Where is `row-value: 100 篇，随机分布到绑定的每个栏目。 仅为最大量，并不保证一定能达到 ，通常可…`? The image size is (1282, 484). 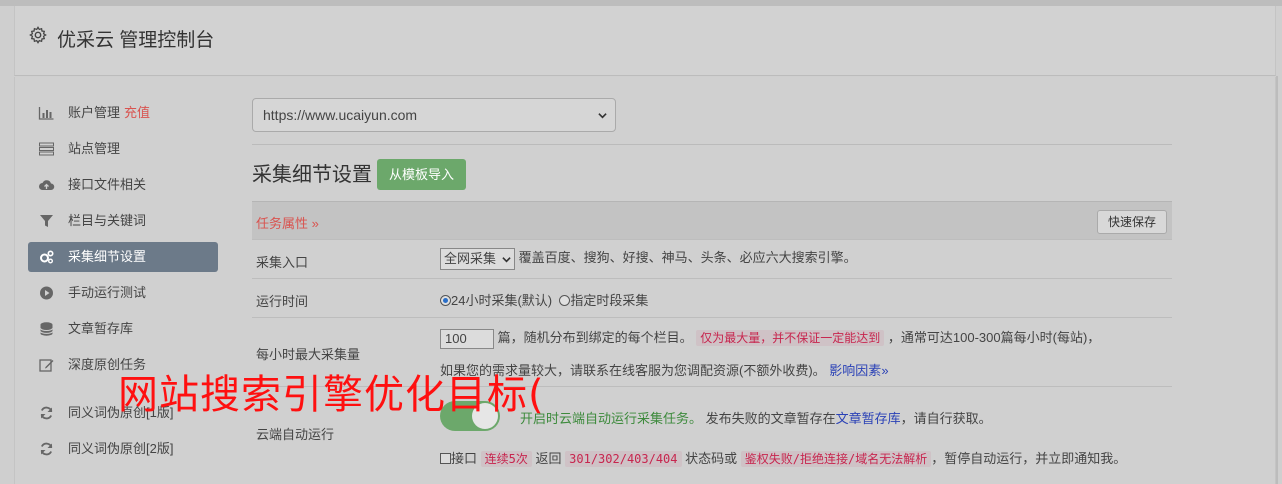 row-value: 100 篇，随机分布到绑定的每个栏目。 仅为最大量，并不保证一定能达到 ，通常可… is located at coordinates (805, 338).